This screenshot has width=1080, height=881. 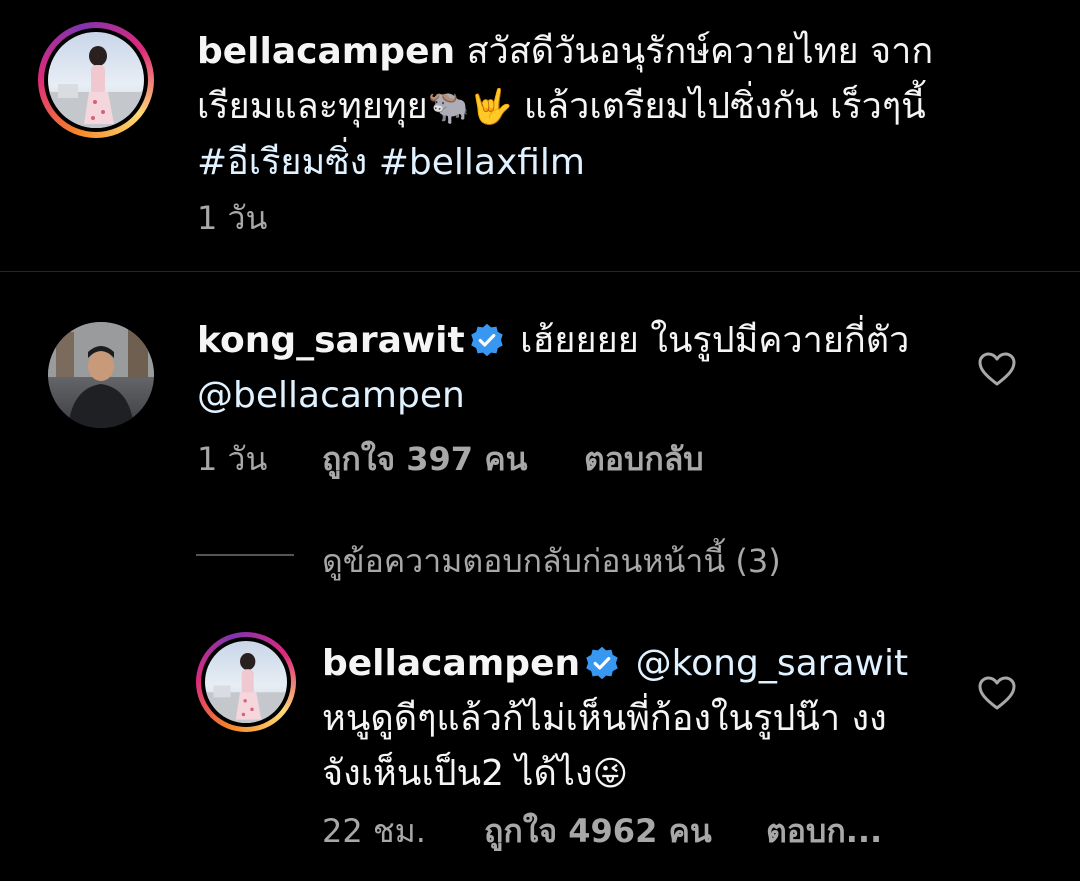 What do you see at coordinates (719, 106) in the screenshot?
I see `caption-line-2-end: แล้วเตรียมไปซิ่งกัน เร็วๆนี้` at bounding box center [719, 106].